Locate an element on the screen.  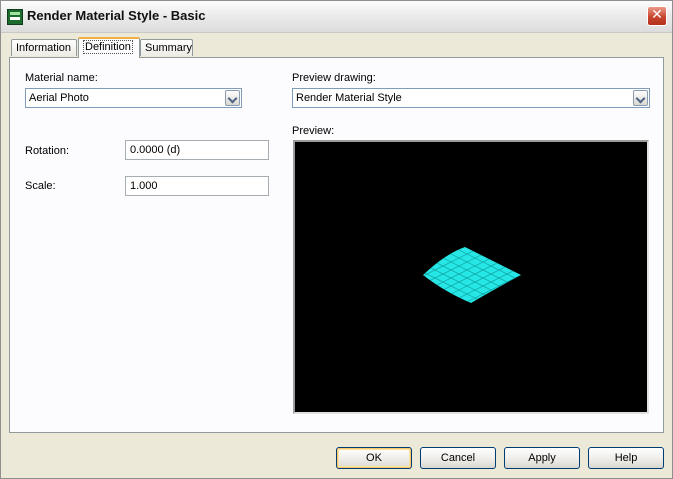
material-name-value: Aerial Photo is located at coordinates (59, 98).